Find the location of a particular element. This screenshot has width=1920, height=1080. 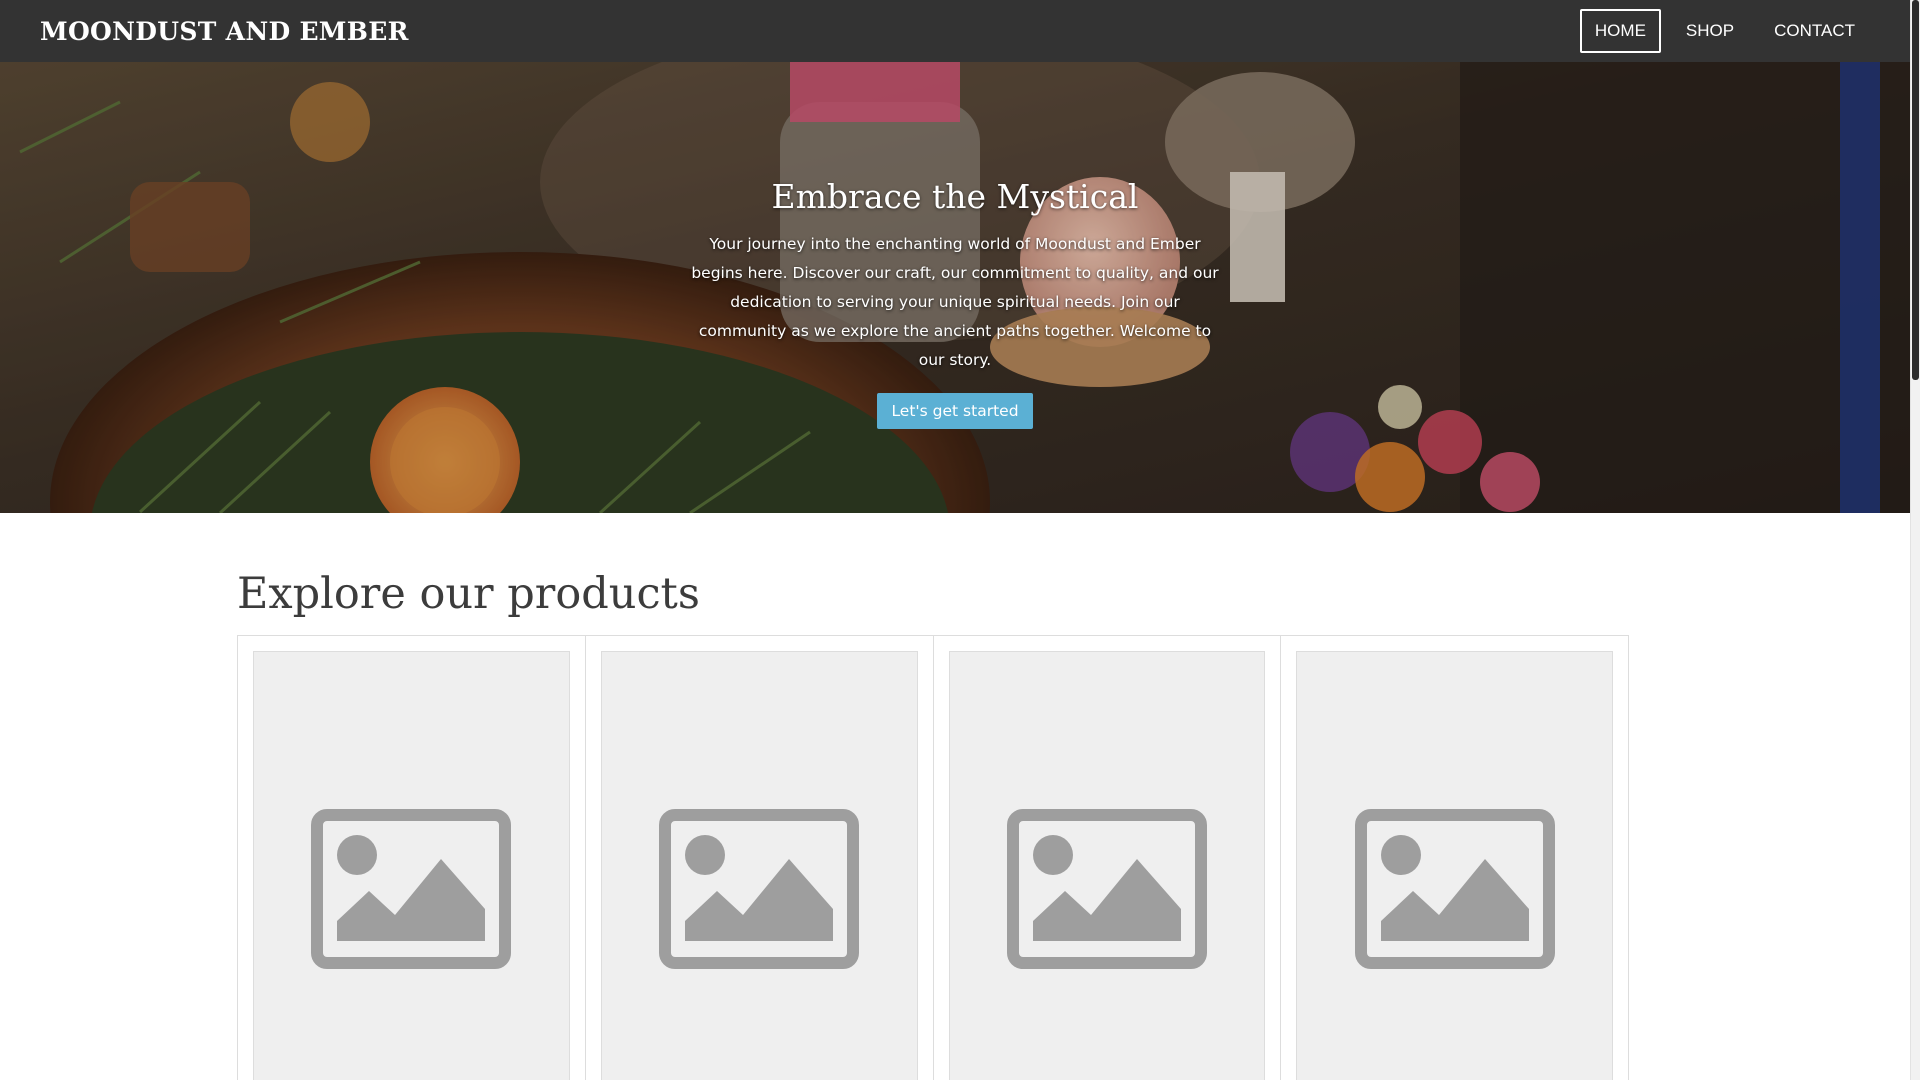

main-nav: HOME SHOP CONTACT is located at coordinates (1724, 31).